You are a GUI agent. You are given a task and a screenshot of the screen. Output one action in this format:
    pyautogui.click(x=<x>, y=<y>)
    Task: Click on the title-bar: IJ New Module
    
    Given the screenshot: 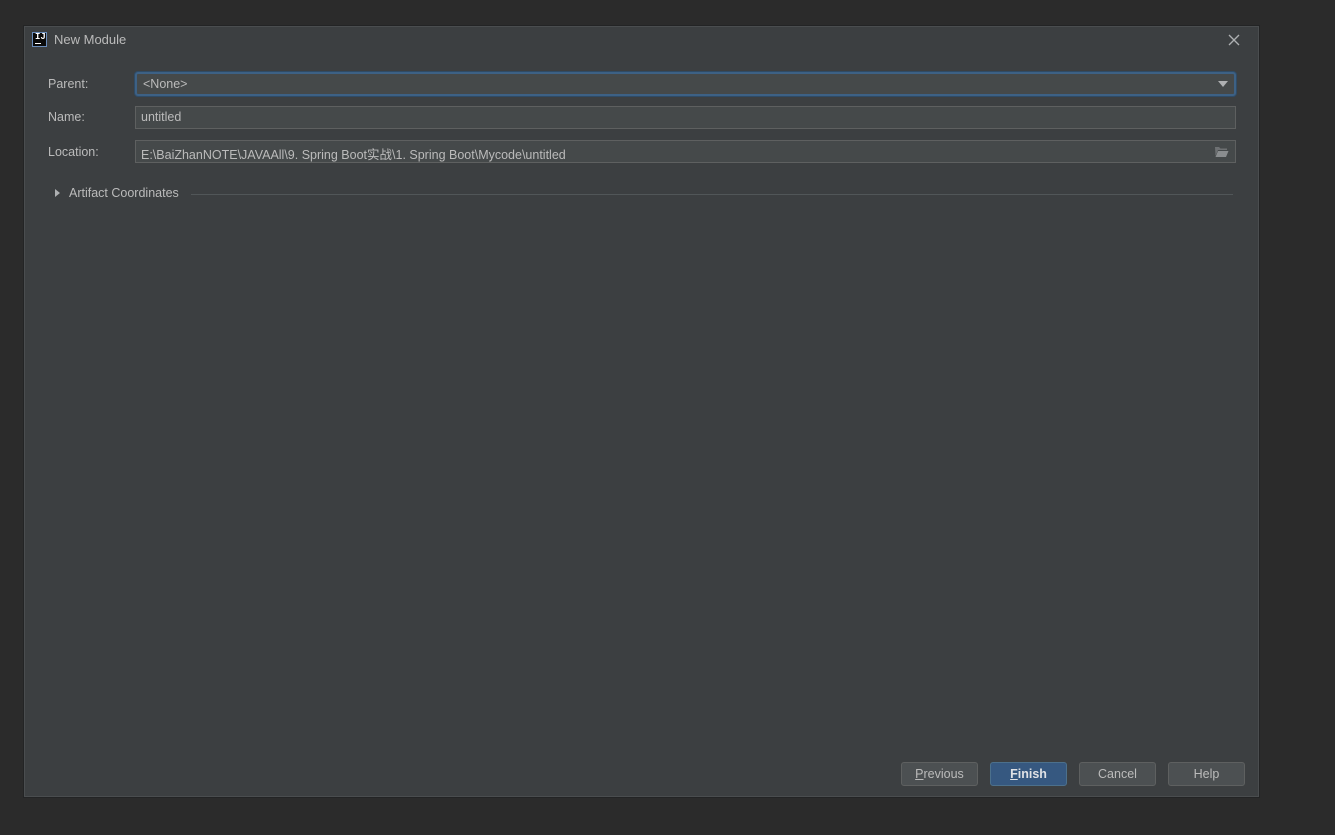 What is the action you would take?
    pyautogui.click(x=641, y=41)
    